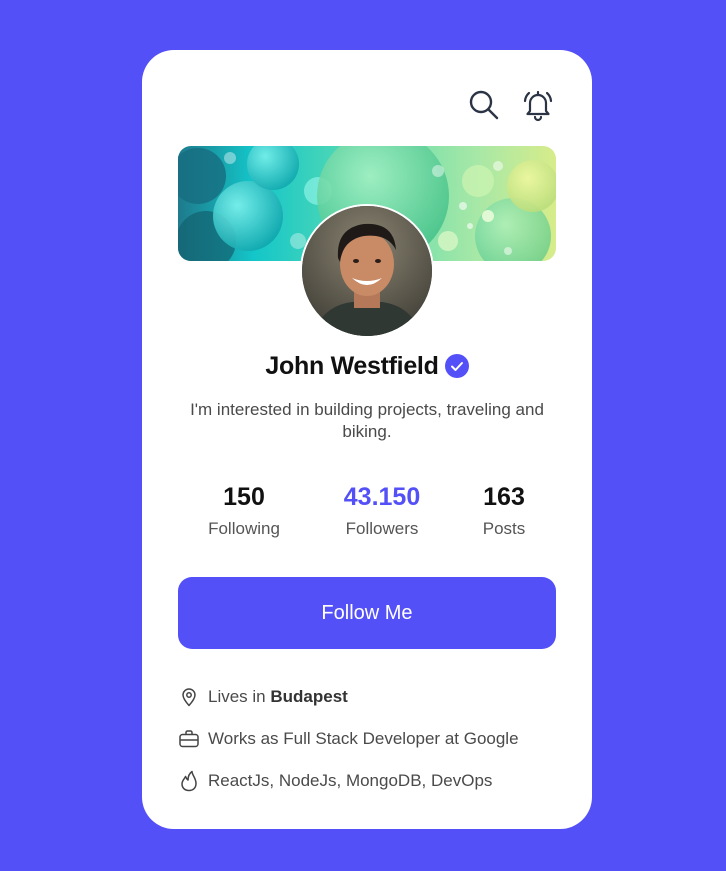  I want to click on search-button, so click(484, 105).